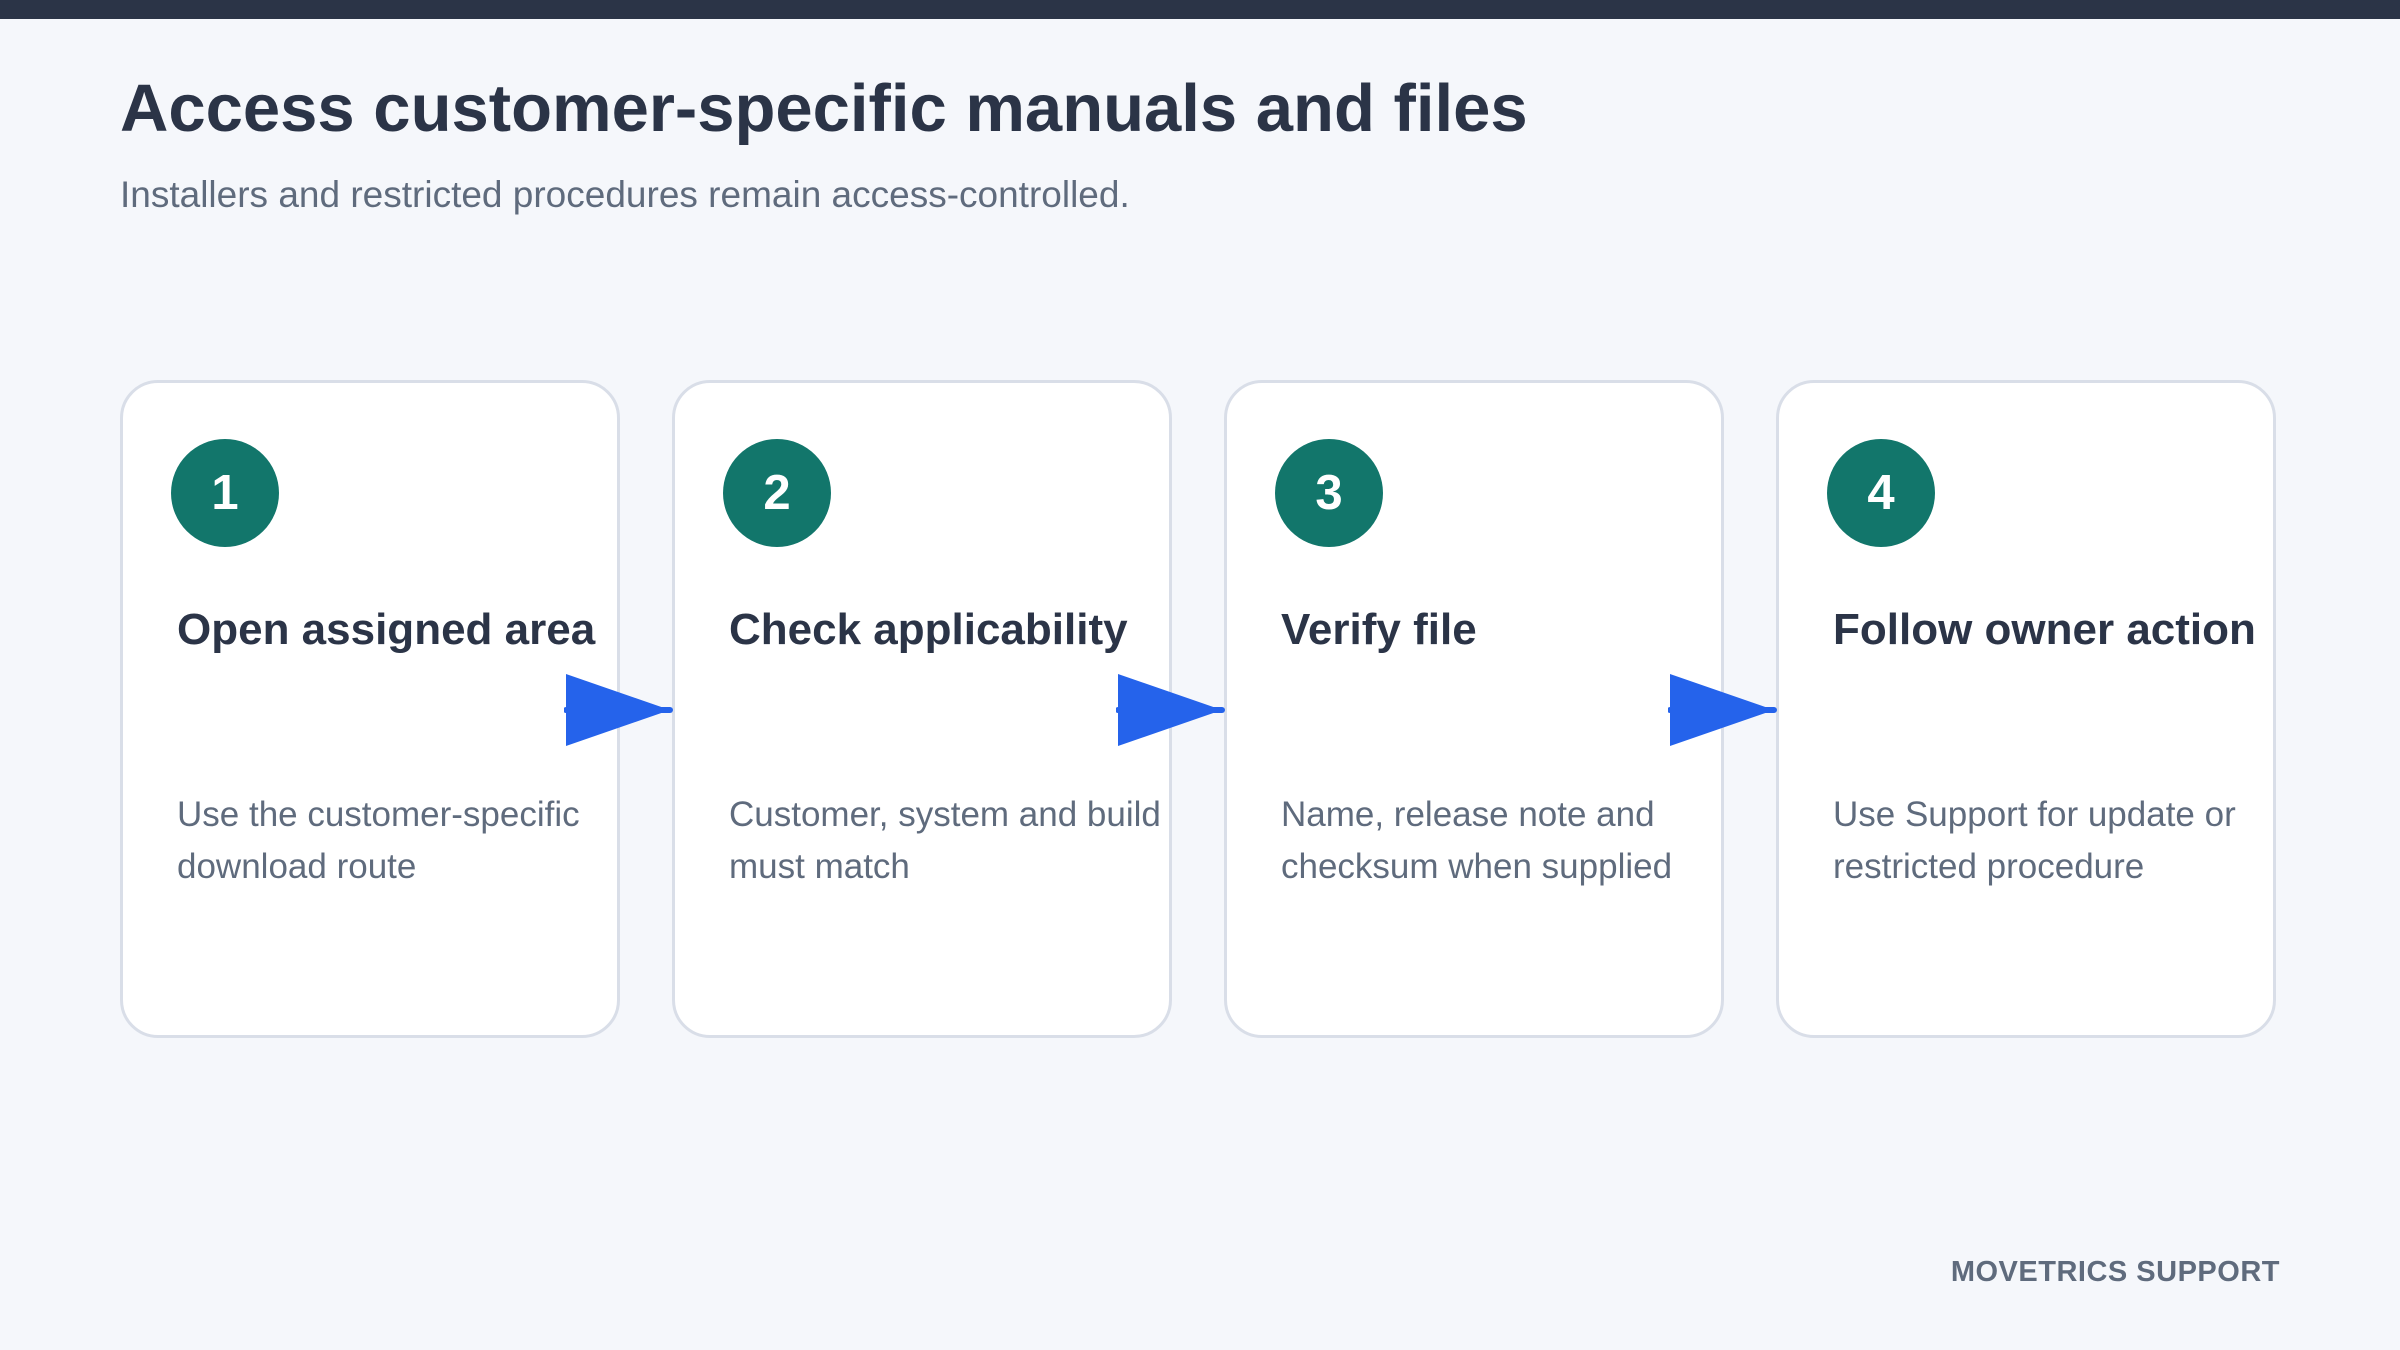 The height and width of the screenshot is (1350, 2400). I want to click on step-number-badge: 3, so click(1329, 493).